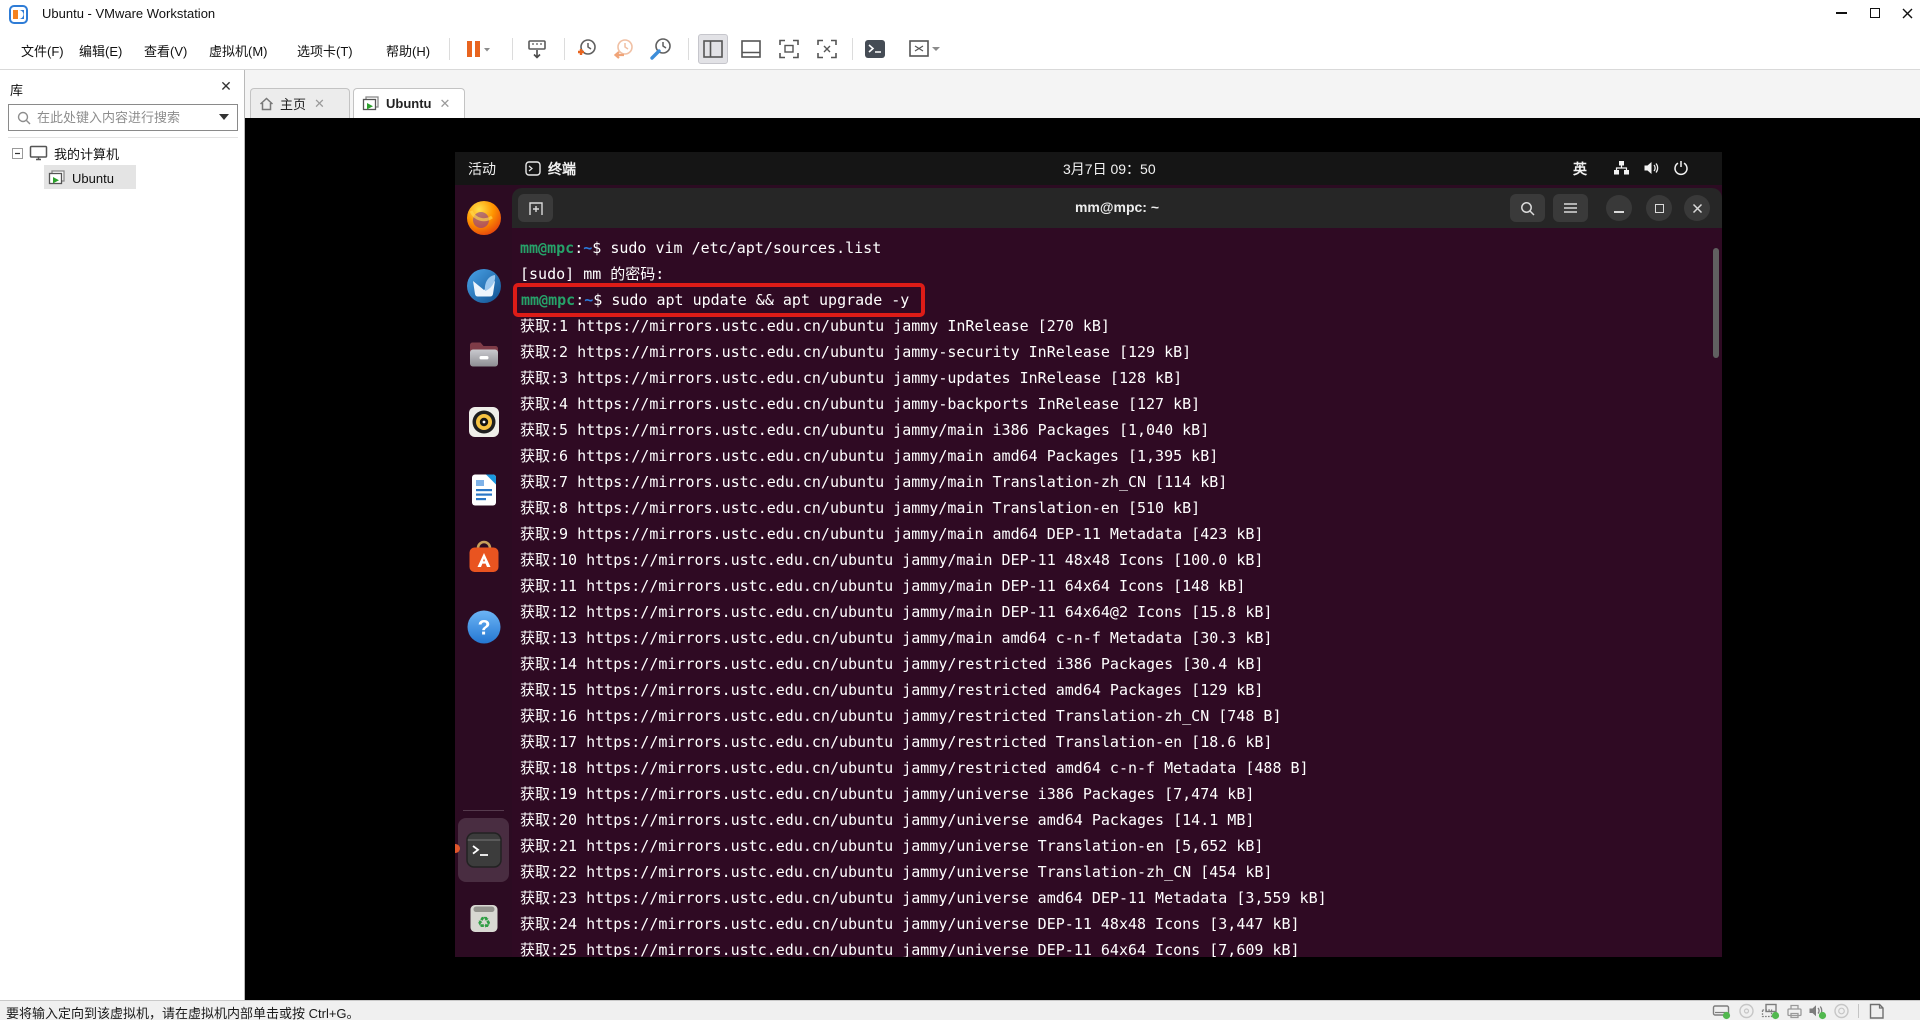 This screenshot has height=1020, width=1920. Describe the element at coordinates (484, 490) in the screenshot. I see `libreoffice-writer-icon` at that location.